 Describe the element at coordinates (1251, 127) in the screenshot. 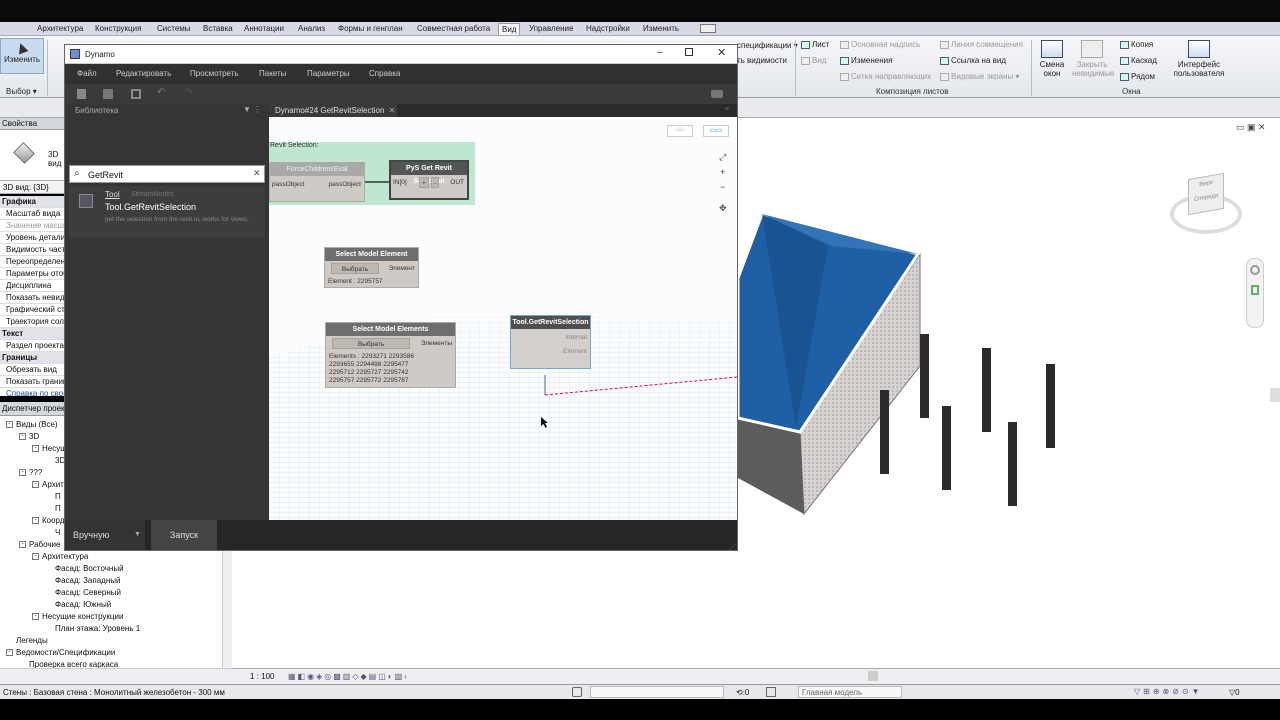

I see `view-window-controls: ▭ ▣ ✕` at that location.